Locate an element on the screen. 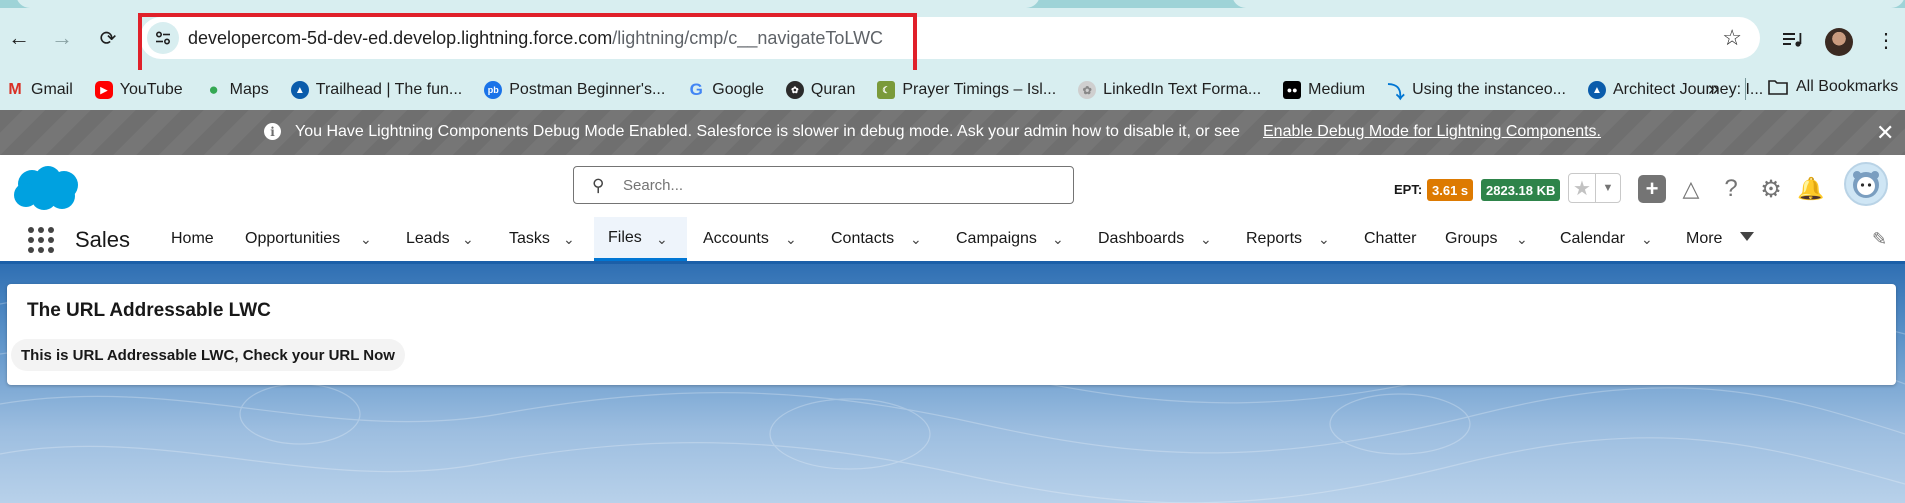 This screenshot has width=1905, height=503. bookmark-quran: ✿ Quran is located at coordinates (820, 90).